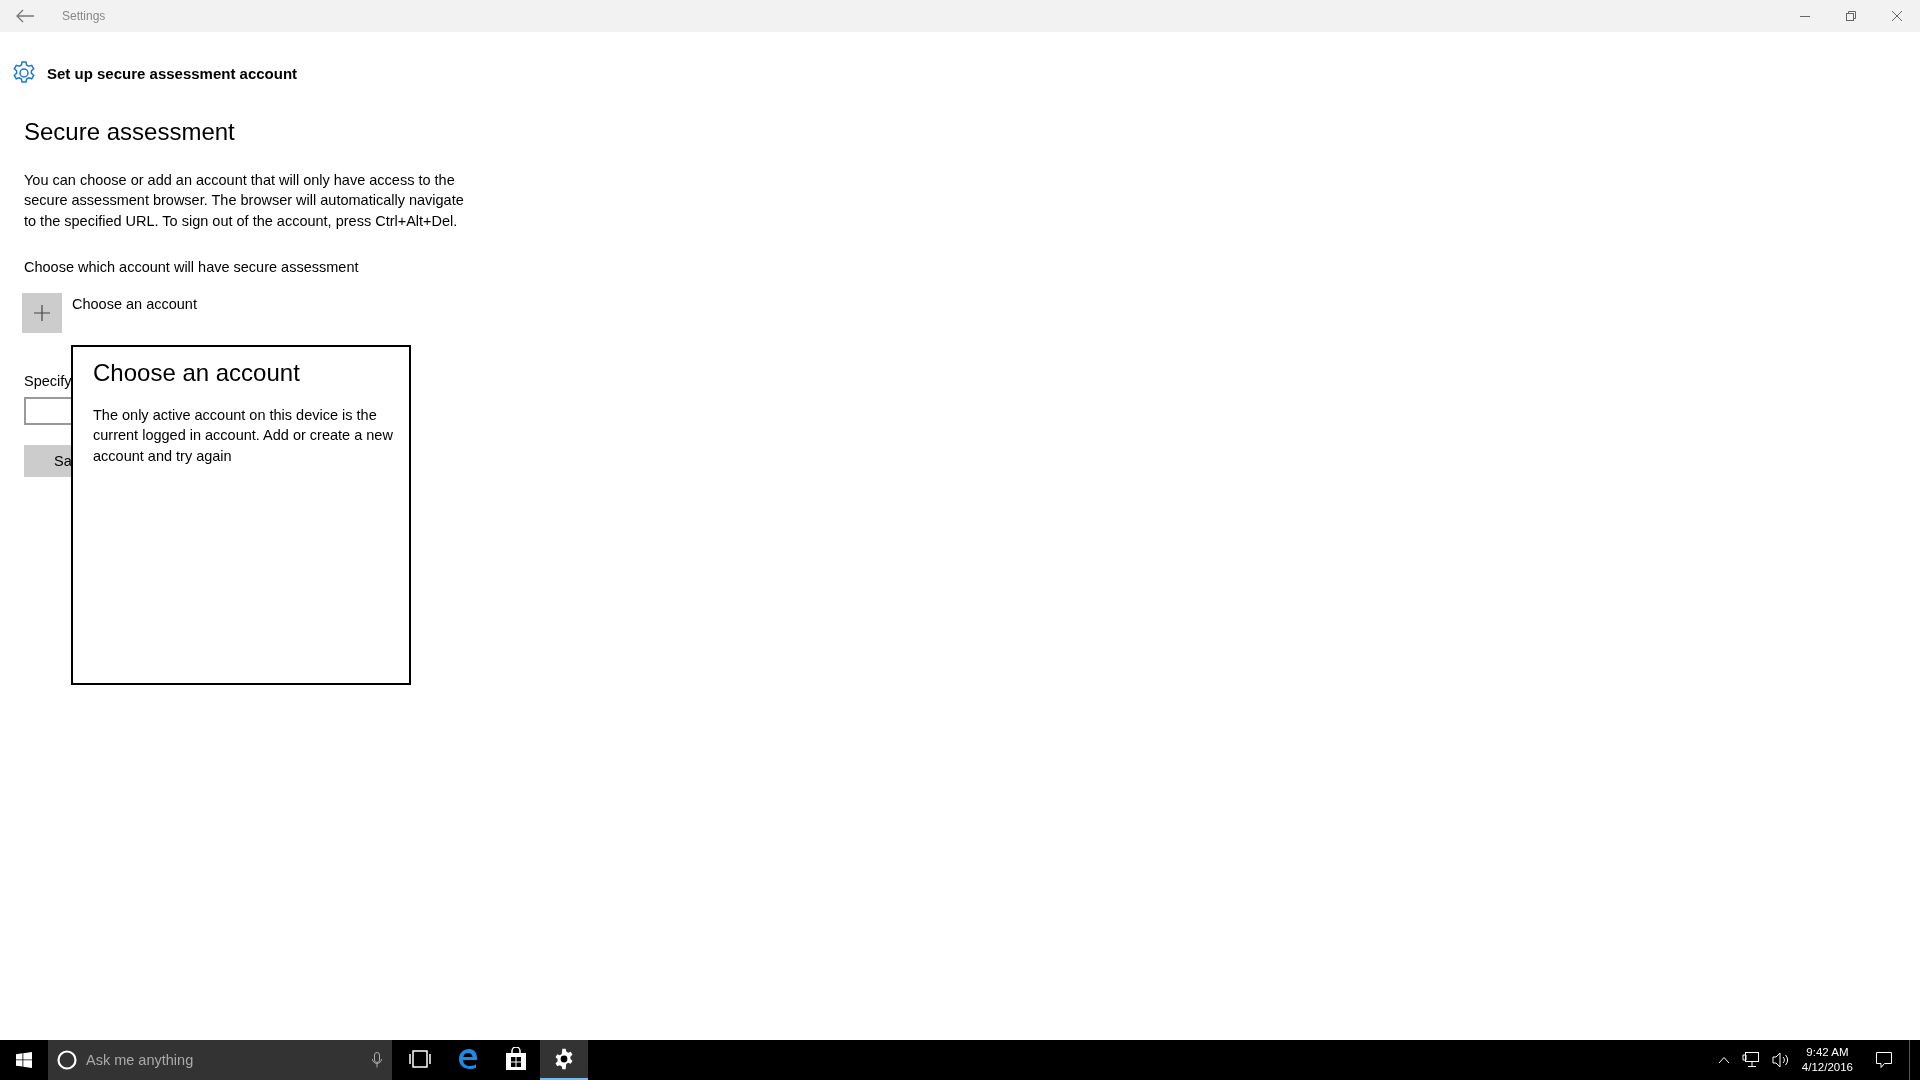  What do you see at coordinates (172, 73) in the screenshot?
I see `page-header: Set up secure assessment account` at bounding box center [172, 73].